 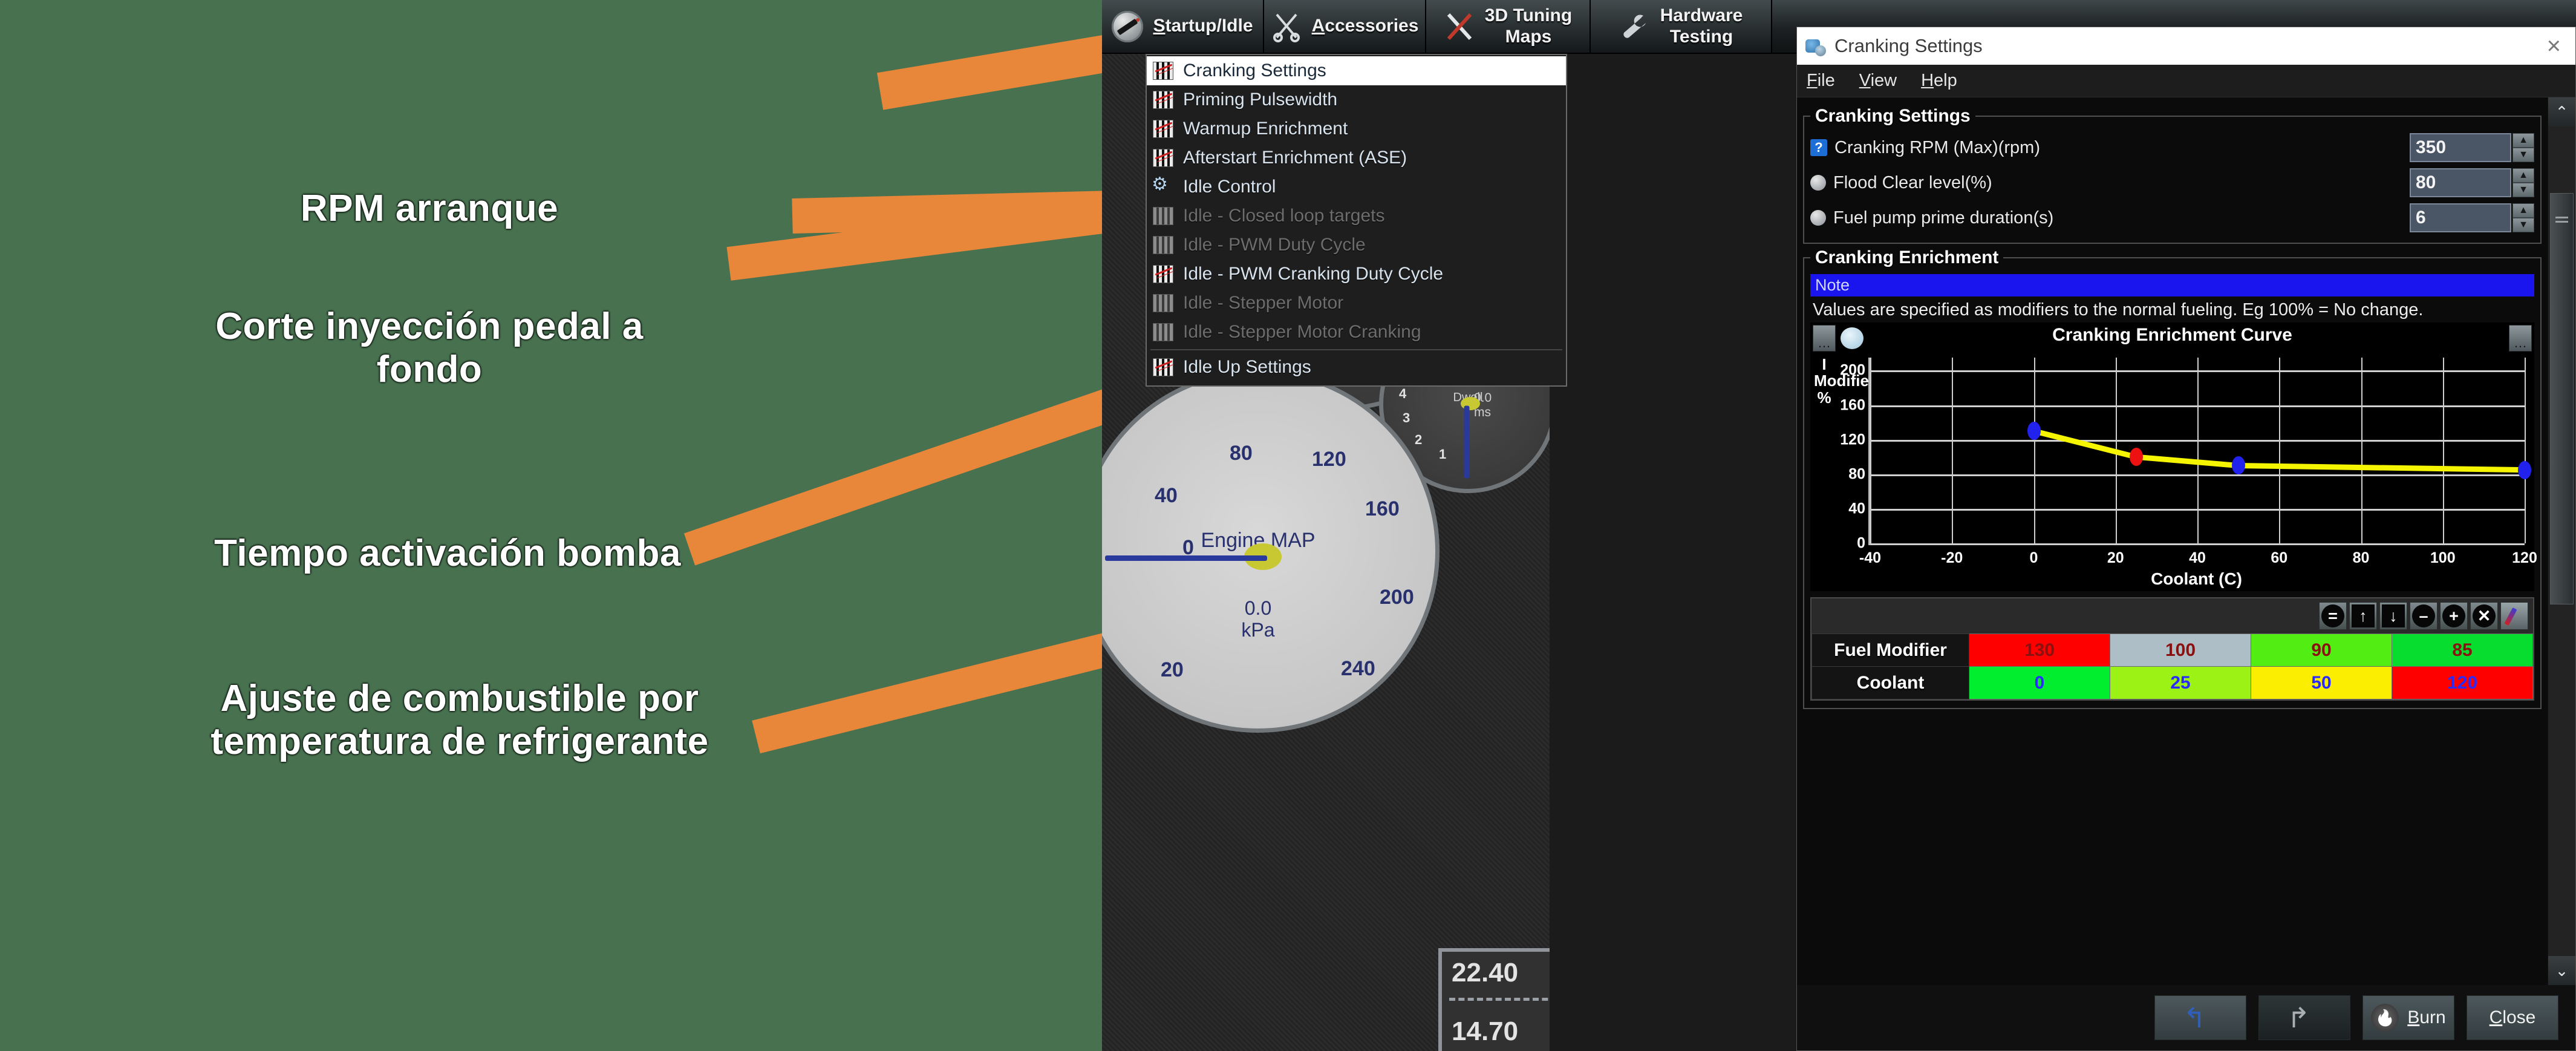 I want to click on cell: 50, so click(x=2321, y=682).